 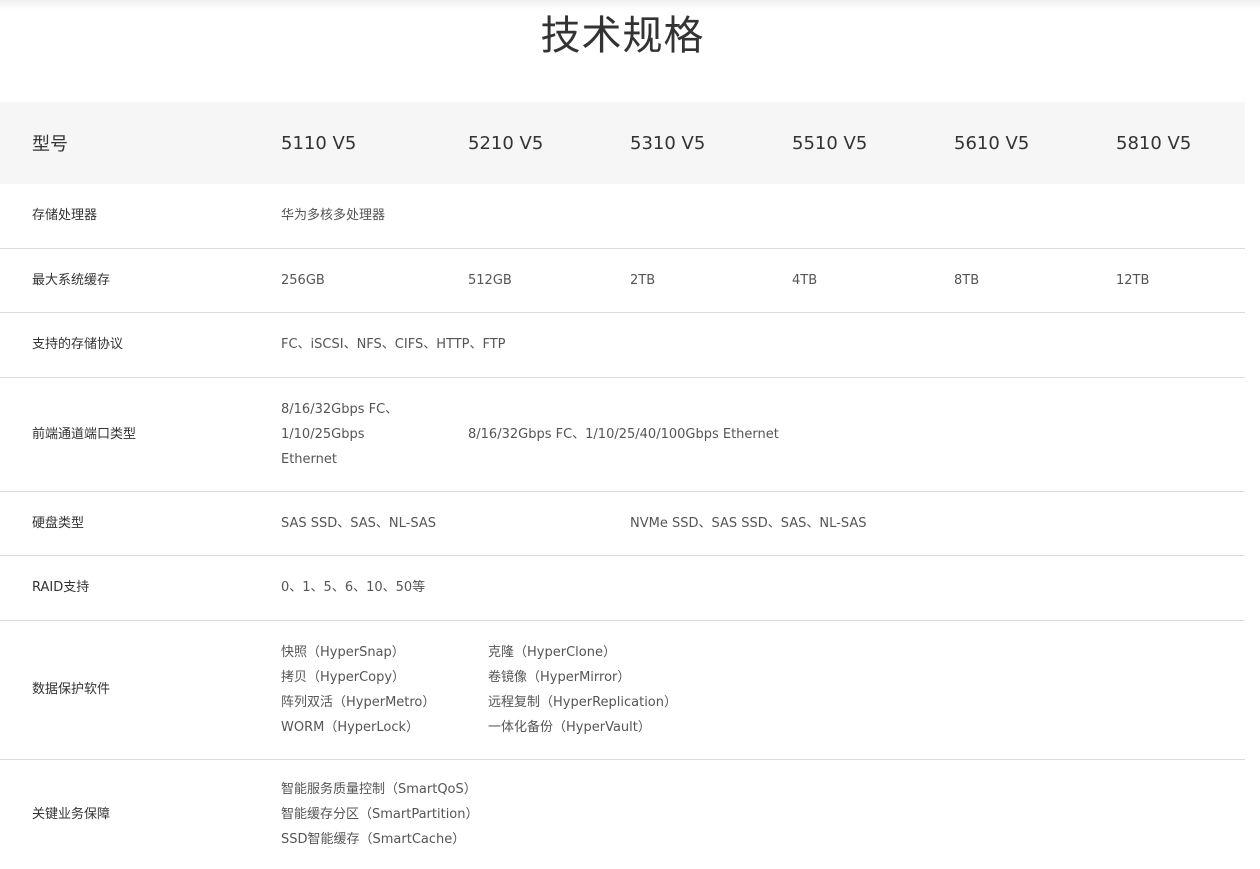 What do you see at coordinates (622, 36) in the screenshot?
I see `page-title: 技术规格` at bounding box center [622, 36].